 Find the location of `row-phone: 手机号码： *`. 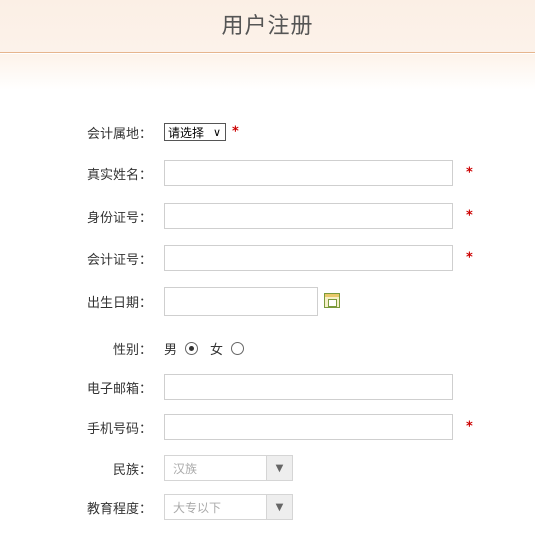

row-phone: 手机号码： * is located at coordinates (267, 427).